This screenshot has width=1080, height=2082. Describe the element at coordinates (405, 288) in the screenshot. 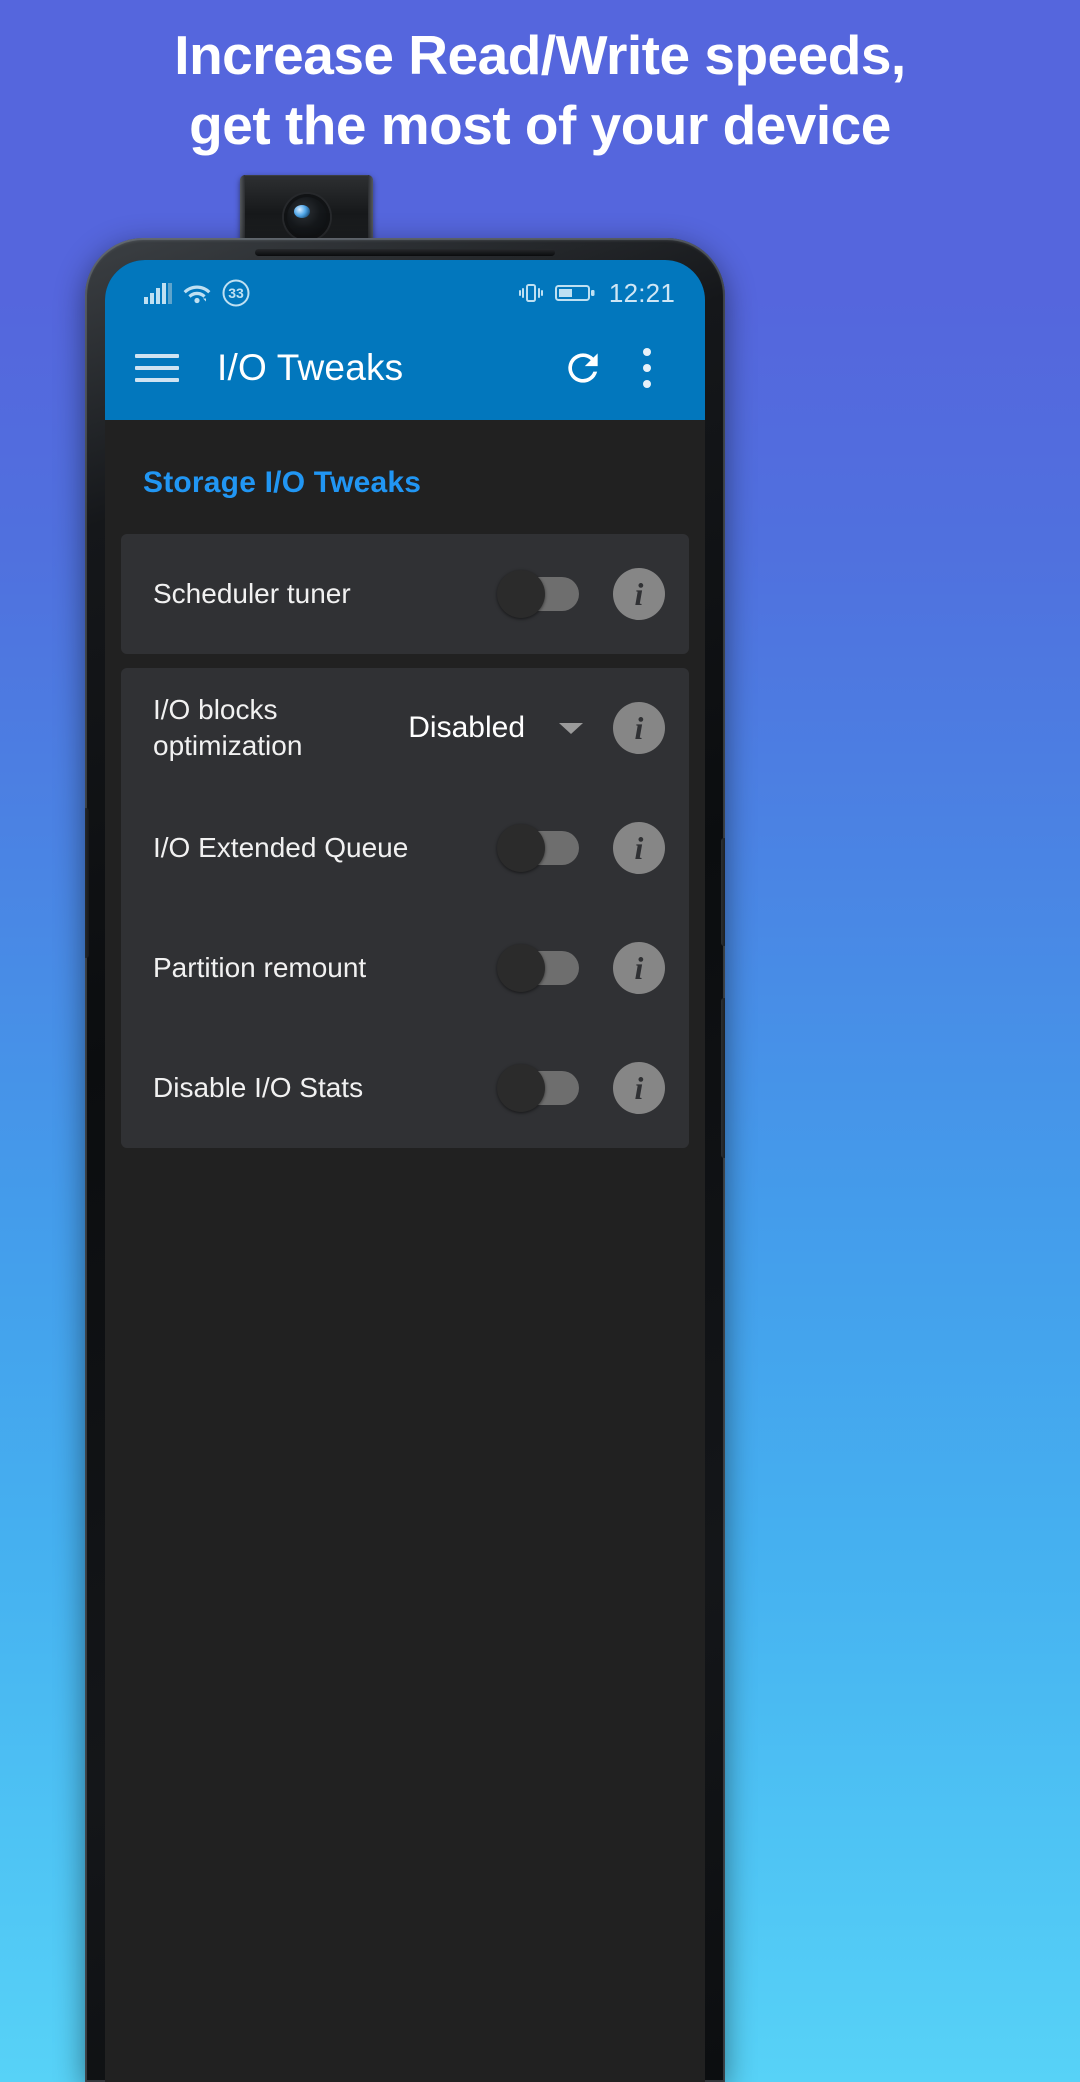

I see `status-bar: 33 12:21` at that location.